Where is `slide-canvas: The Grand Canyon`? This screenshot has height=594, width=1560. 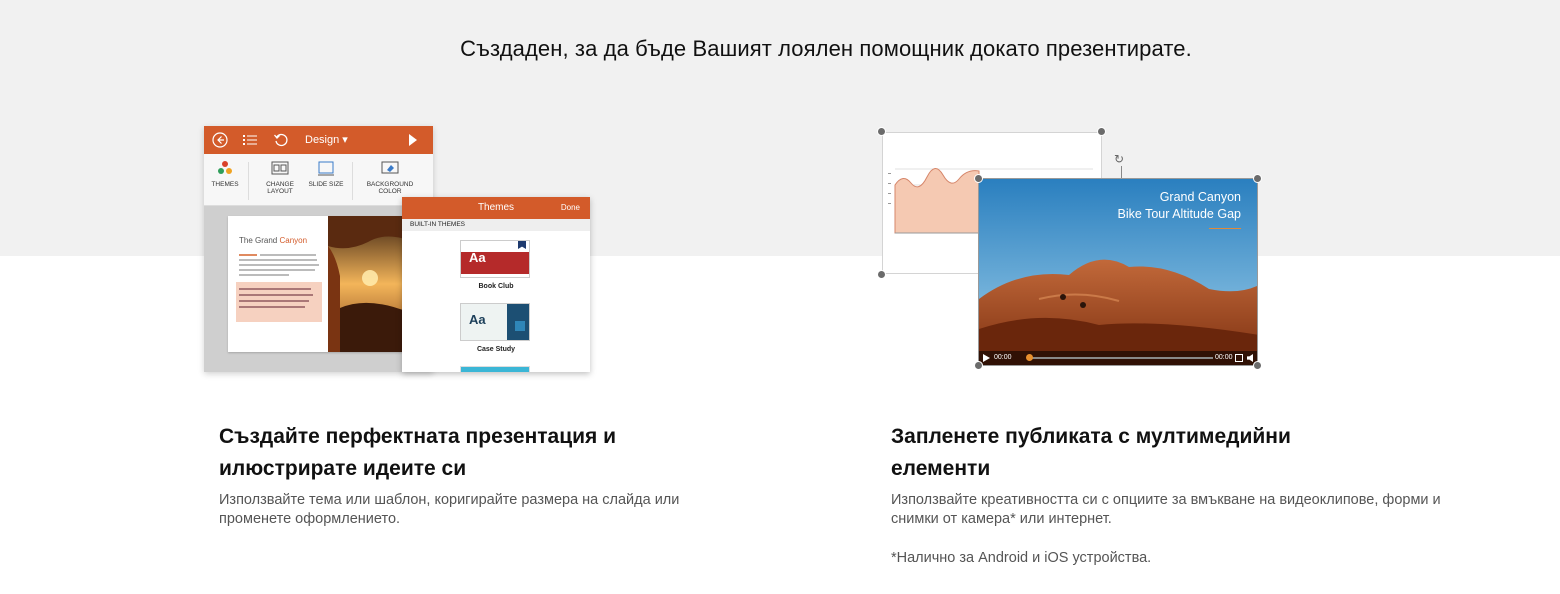
slide-canvas: The Grand Canyon is located at coordinates (318, 289).